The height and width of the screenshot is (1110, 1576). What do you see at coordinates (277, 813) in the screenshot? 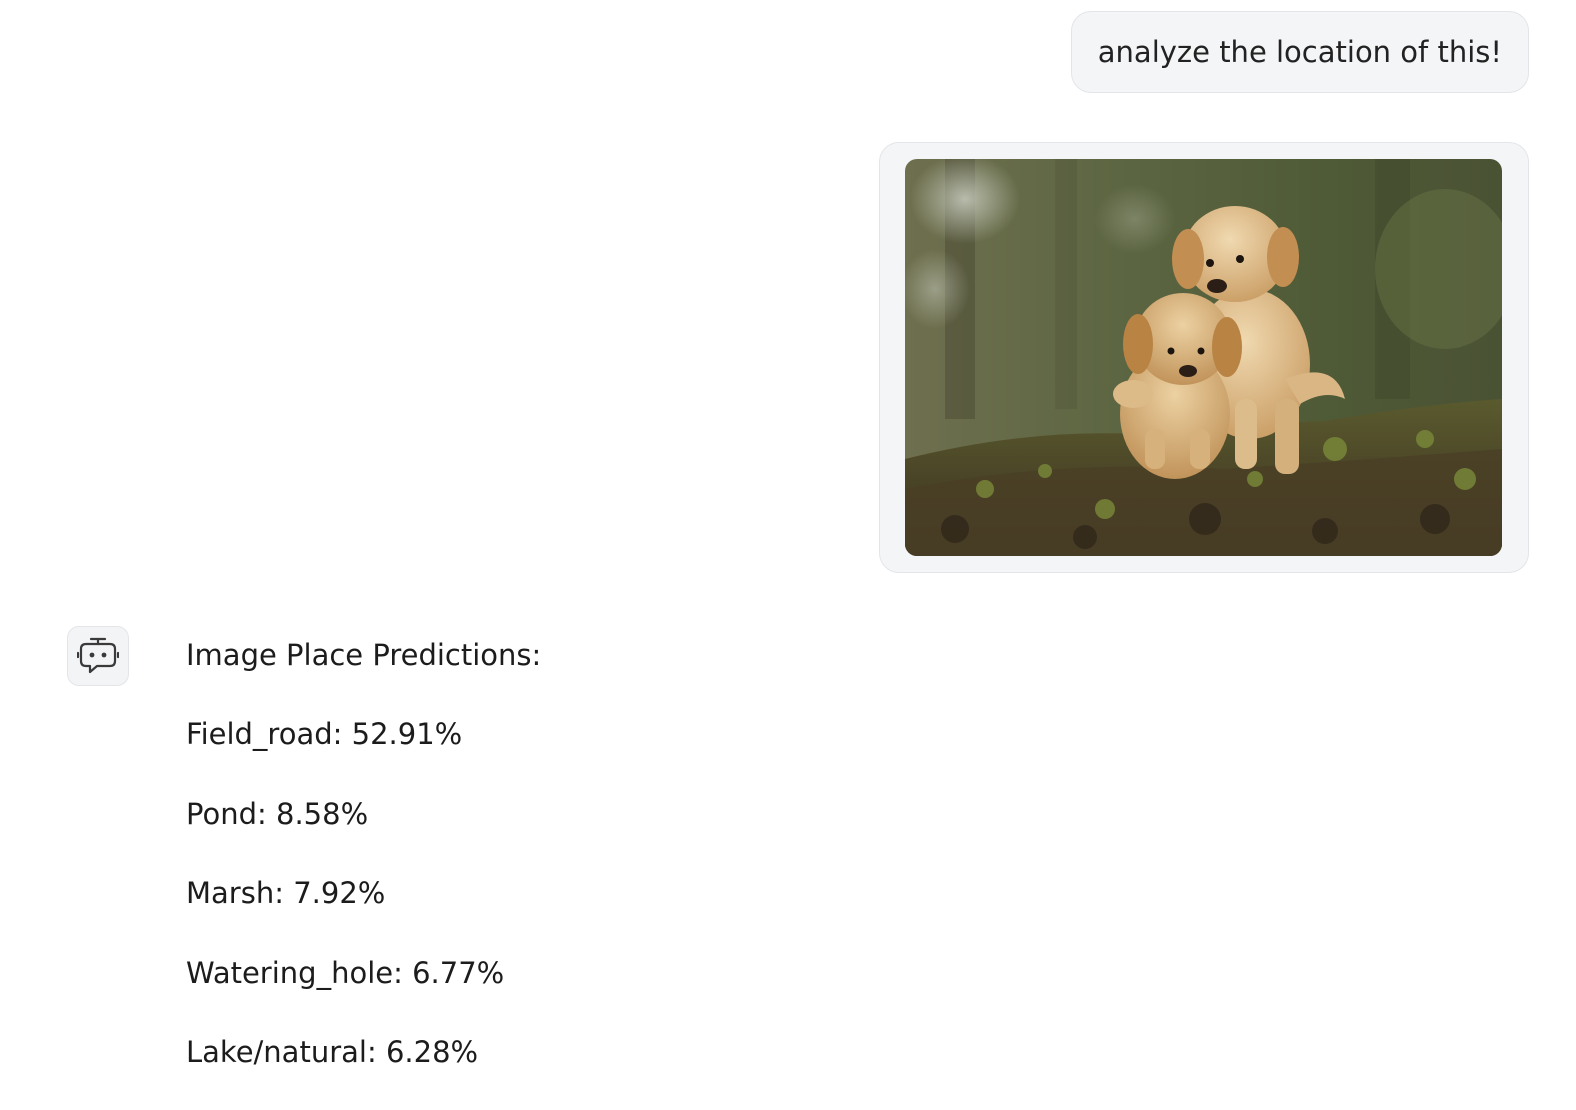
I see `prediction-item: Pond: 8.58%` at bounding box center [277, 813].